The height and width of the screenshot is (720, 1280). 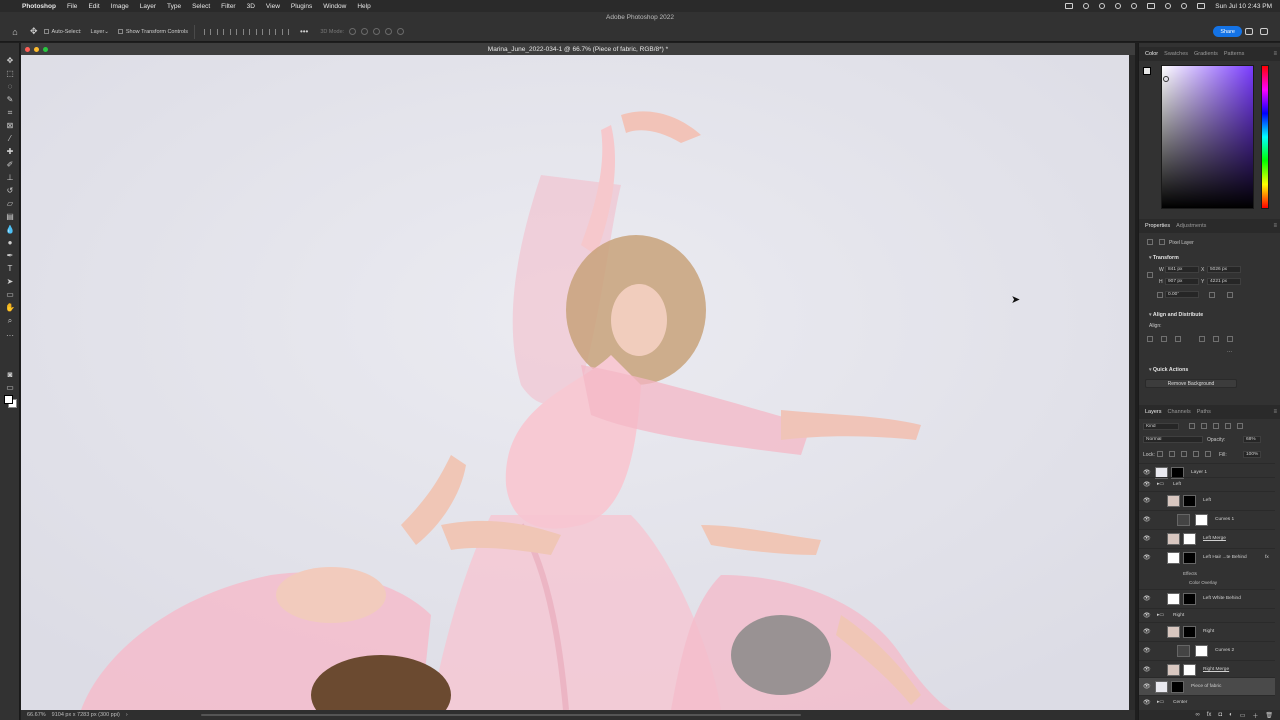 I want to click on search-icon, so click(x=1249, y=31).